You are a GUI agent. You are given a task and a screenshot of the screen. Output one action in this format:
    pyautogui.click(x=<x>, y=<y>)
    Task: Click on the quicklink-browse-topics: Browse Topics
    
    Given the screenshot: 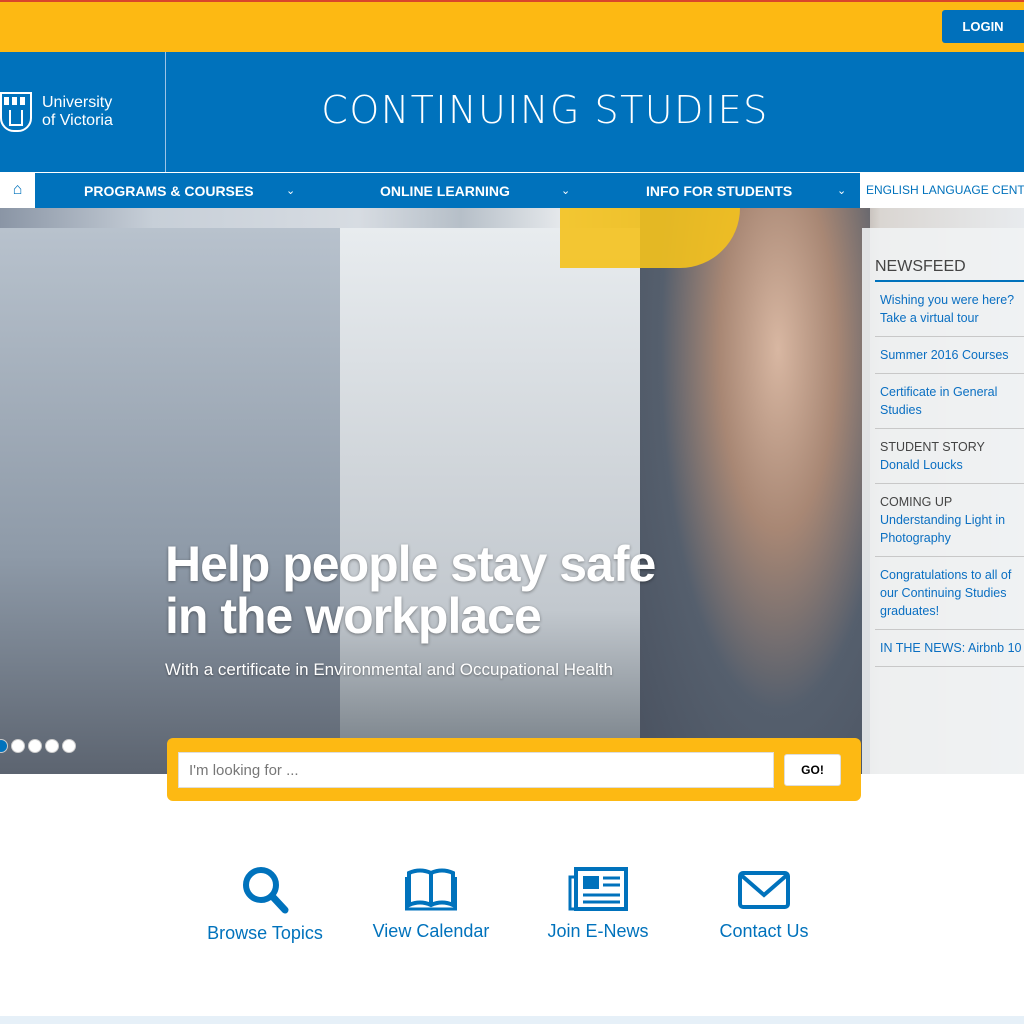 What is the action you would take?
    pyautogui.click(x=265, y=904)
    